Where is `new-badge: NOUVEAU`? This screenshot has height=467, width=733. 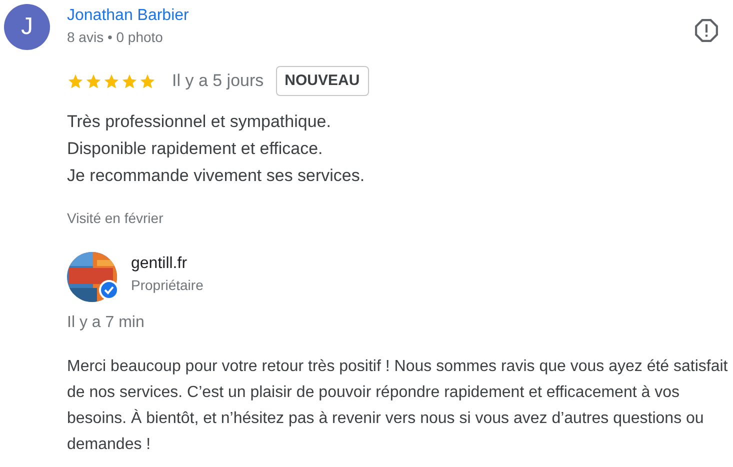 new-badge: NOUVEAU is located at coordinates (322, 81).